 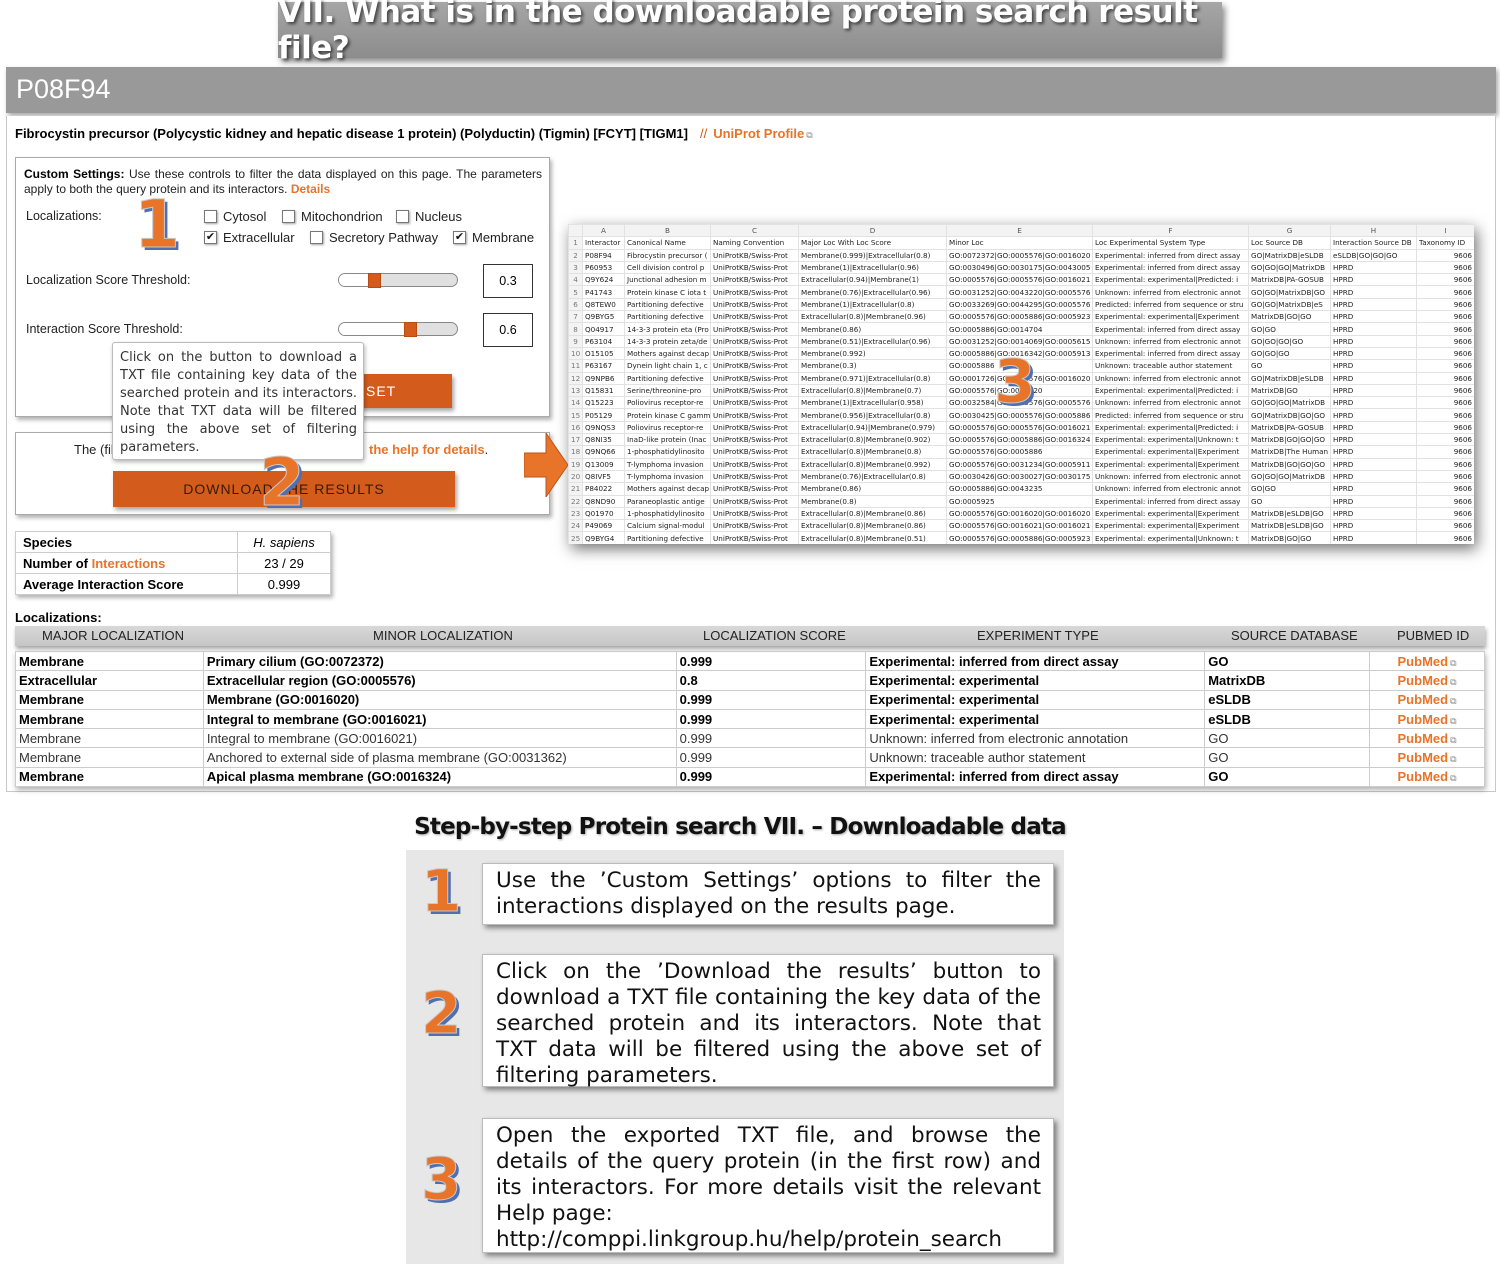 What do you see at coordinates (575, 304) in the screenshot?
I see `row-number: 6` at bounding box center [575, 304].